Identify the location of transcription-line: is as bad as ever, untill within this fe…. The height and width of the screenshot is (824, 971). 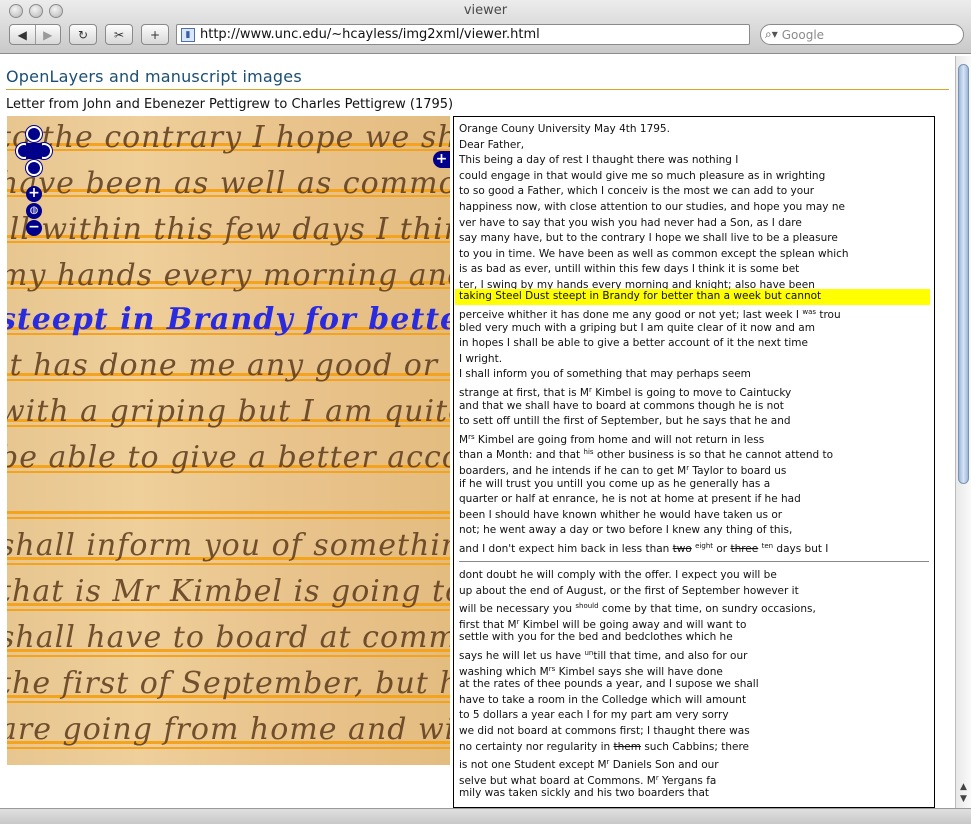
(629, 269).